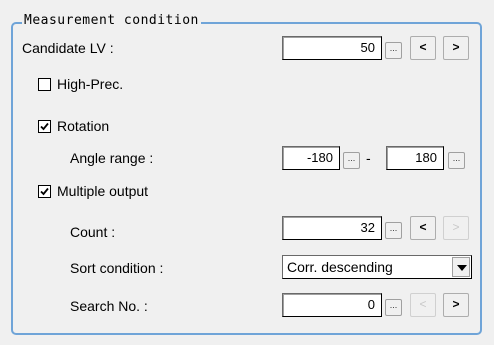 The width and height of the screenshot is (494, 345). I want to click on multiple-output-row: Multiple output, so click(93, 191).